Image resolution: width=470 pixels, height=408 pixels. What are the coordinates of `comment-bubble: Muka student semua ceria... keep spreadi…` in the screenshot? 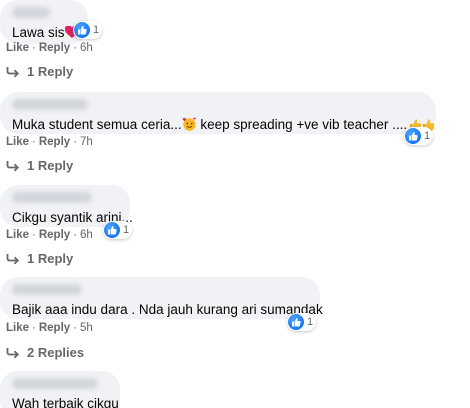 It's located at (218, 113).